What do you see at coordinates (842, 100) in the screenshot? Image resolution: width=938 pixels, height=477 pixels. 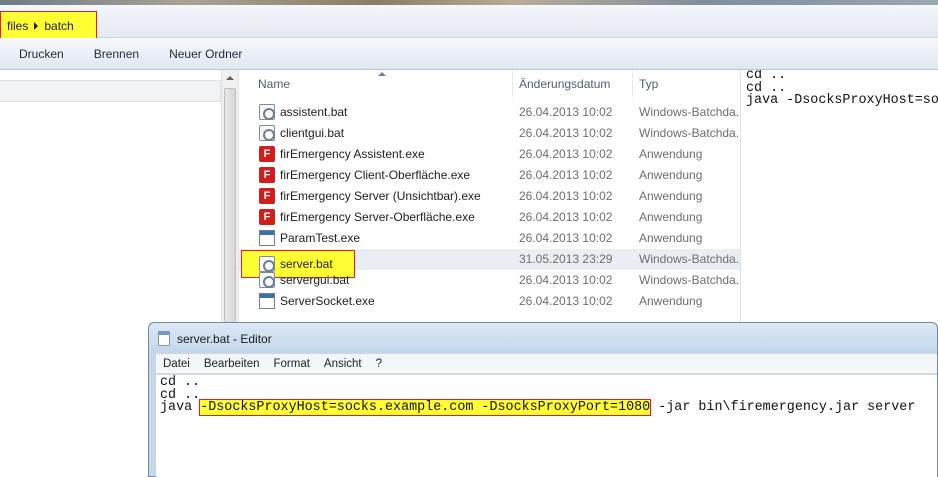 I see `preview-line: java -DsocksProxyHost=socks` at bounding box center [842, 100].